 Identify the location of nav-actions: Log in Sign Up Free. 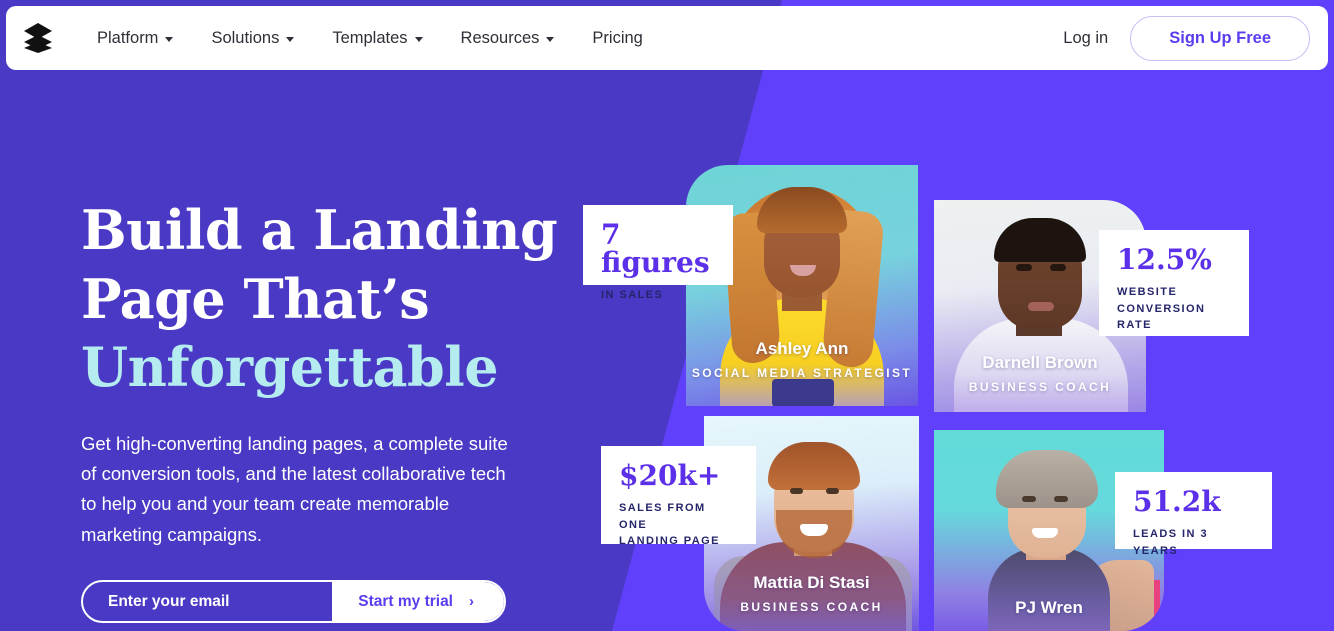
(1186, 38).